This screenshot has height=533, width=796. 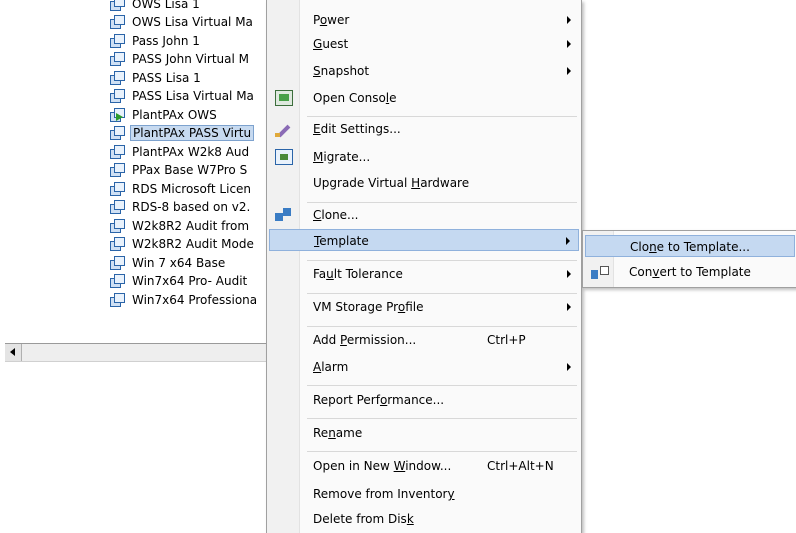 What do you see at coordinates (640, 247) in the screenshot?
I see `label-text: Clo` at bounding box center [640, 247].